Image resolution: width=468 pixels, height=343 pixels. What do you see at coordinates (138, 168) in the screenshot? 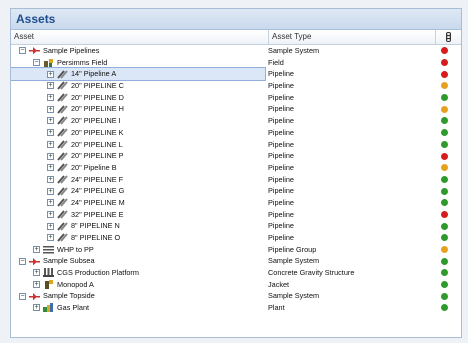
I see `asset-cell: +20" Pipeline B` at bounding box center [138, 168].